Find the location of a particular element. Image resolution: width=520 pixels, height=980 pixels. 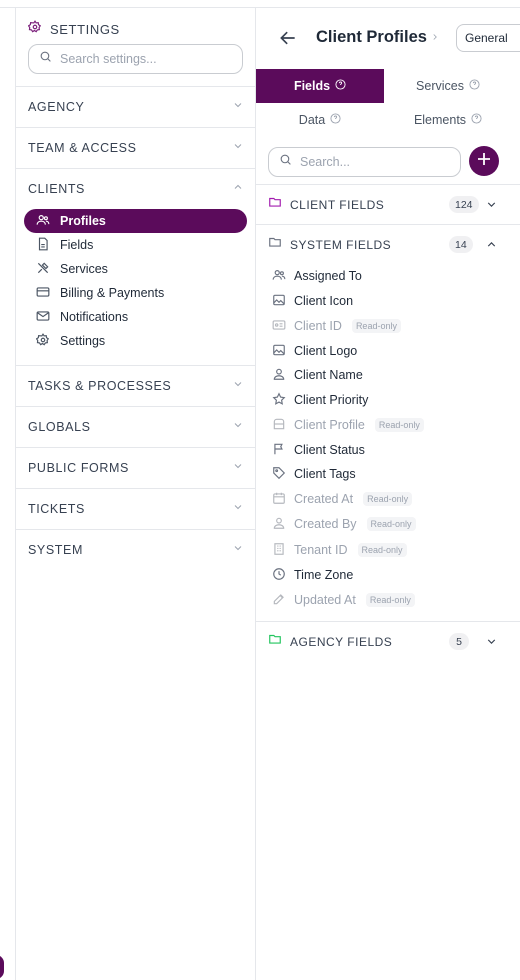

field-label: Updated At is located at coordinates (325, 600).